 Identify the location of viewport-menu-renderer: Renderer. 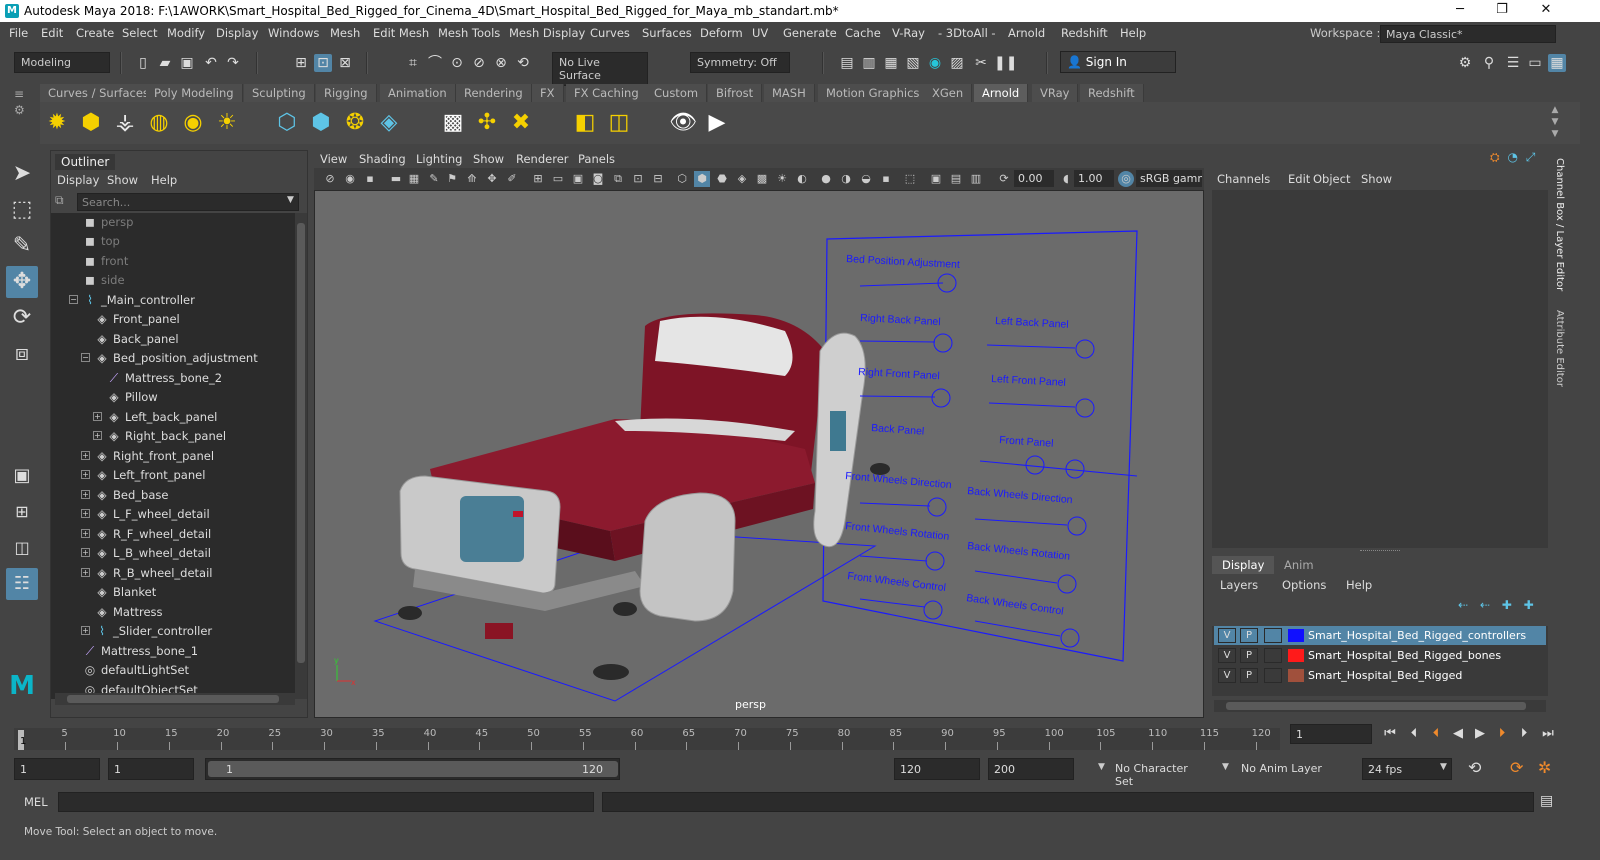
(542, 159).